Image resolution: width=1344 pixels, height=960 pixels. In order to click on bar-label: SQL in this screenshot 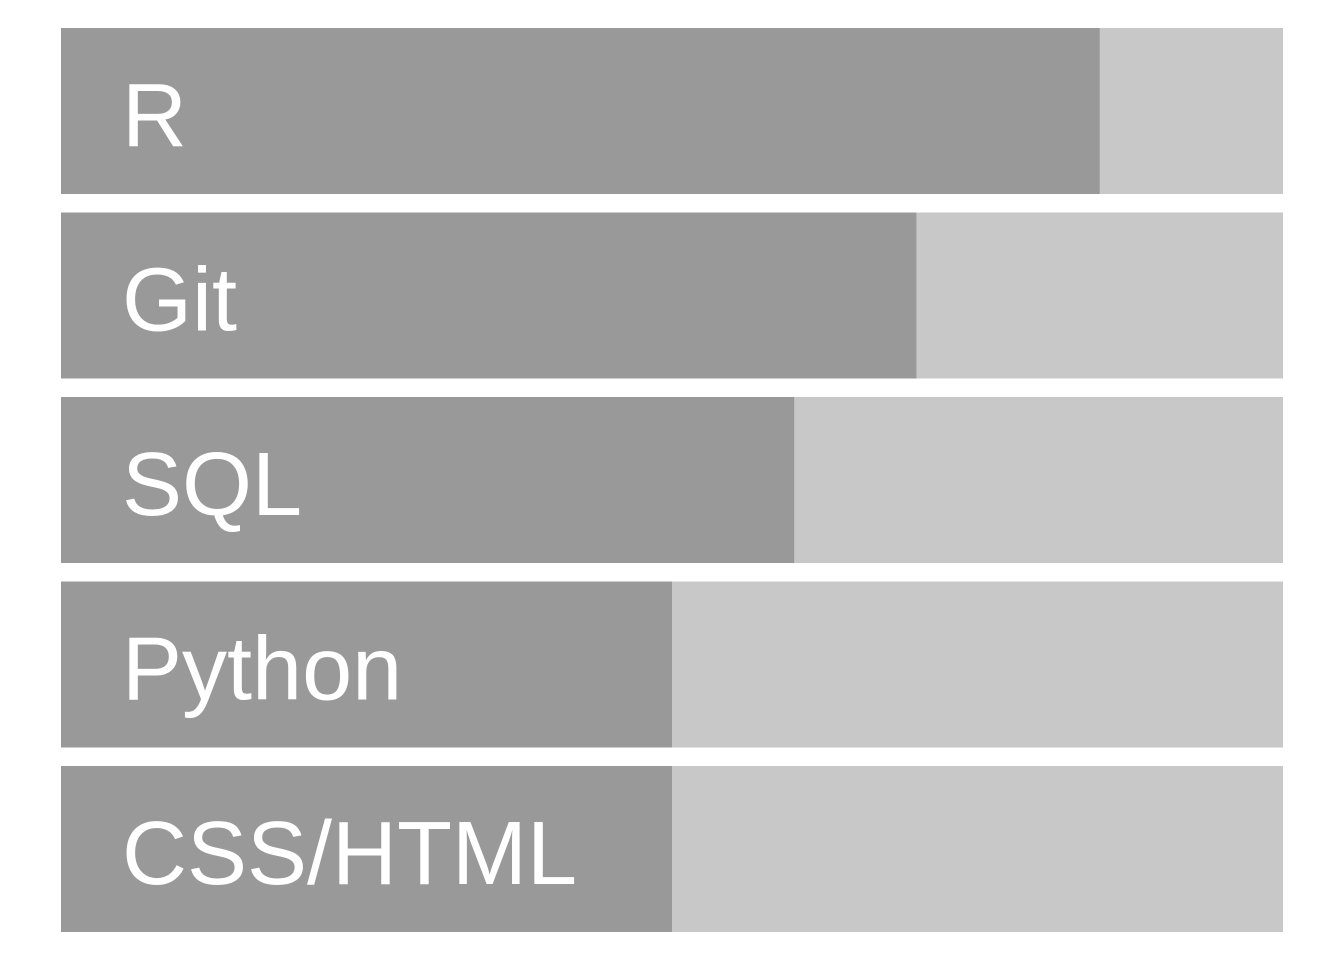, I will do `click(212, 485)`.